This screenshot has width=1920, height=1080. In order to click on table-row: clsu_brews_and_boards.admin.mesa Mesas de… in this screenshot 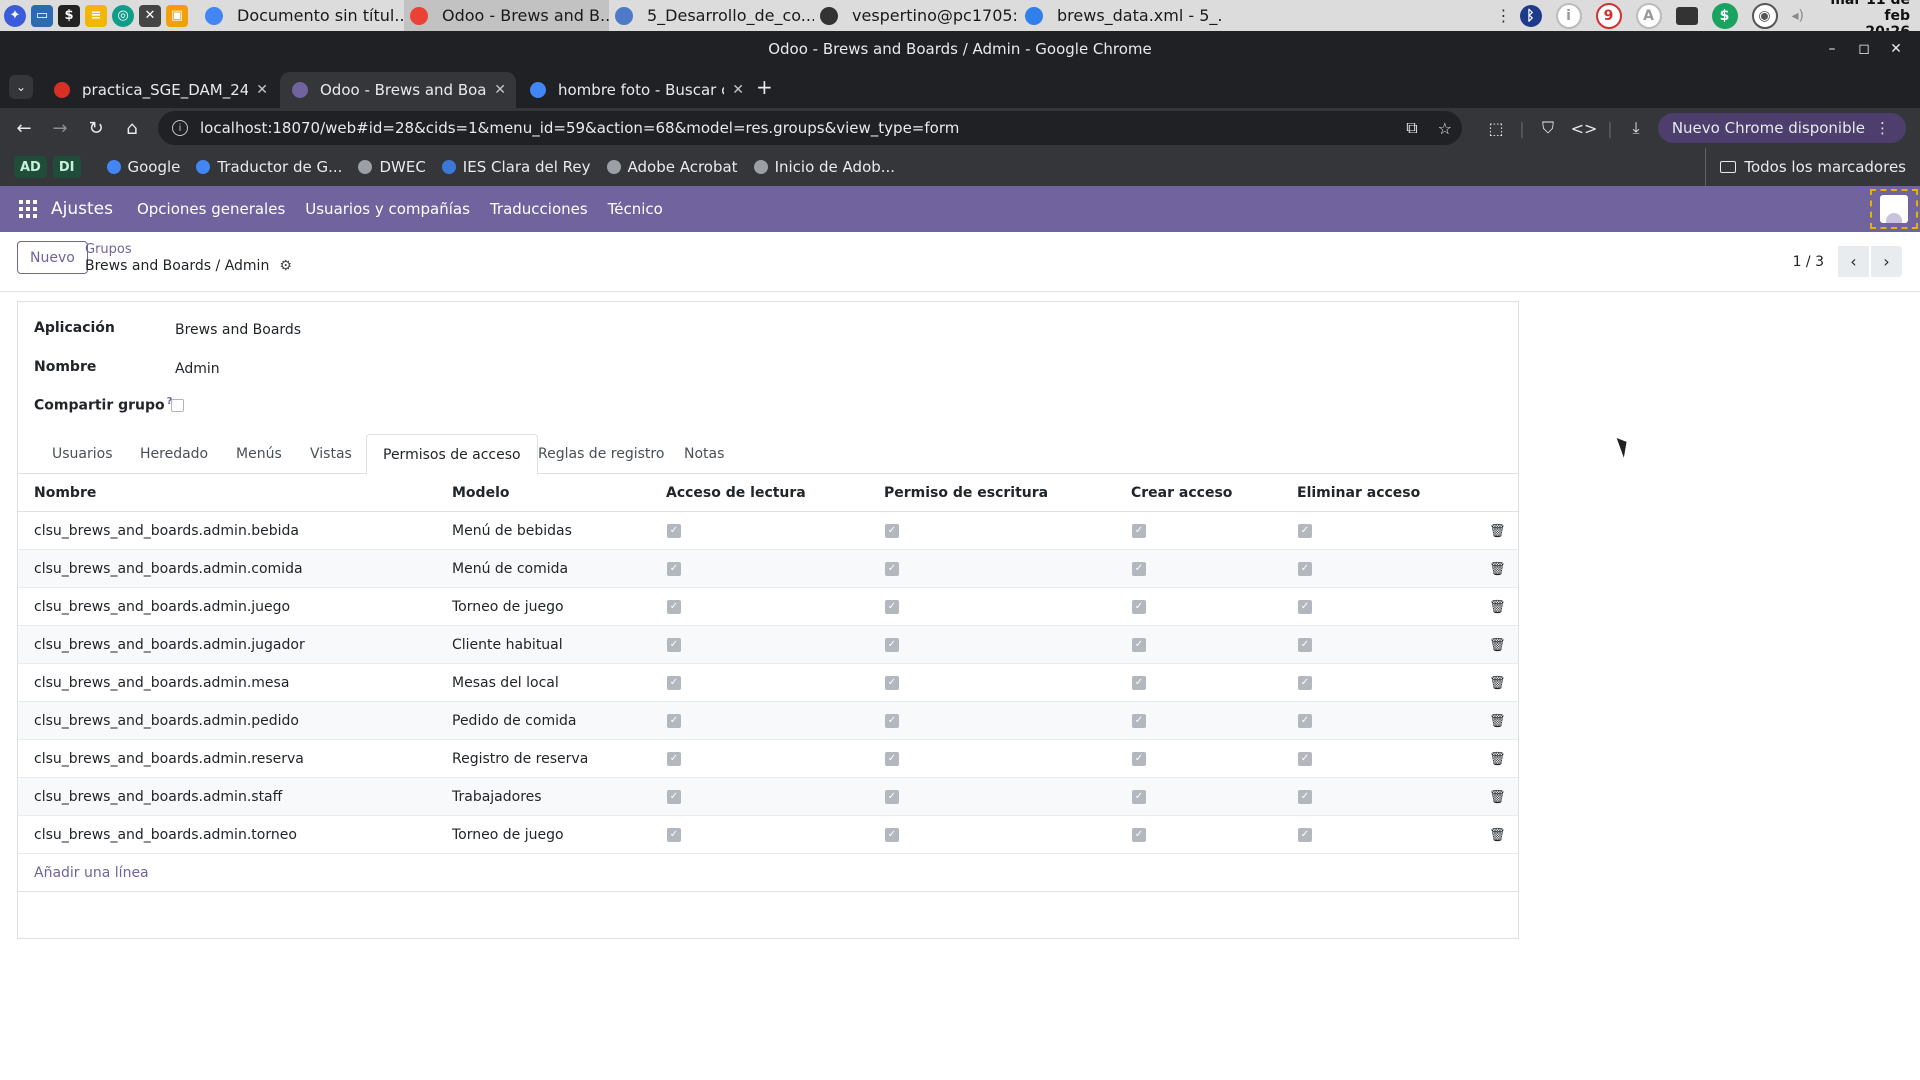, I will do `click(768, 683)`.